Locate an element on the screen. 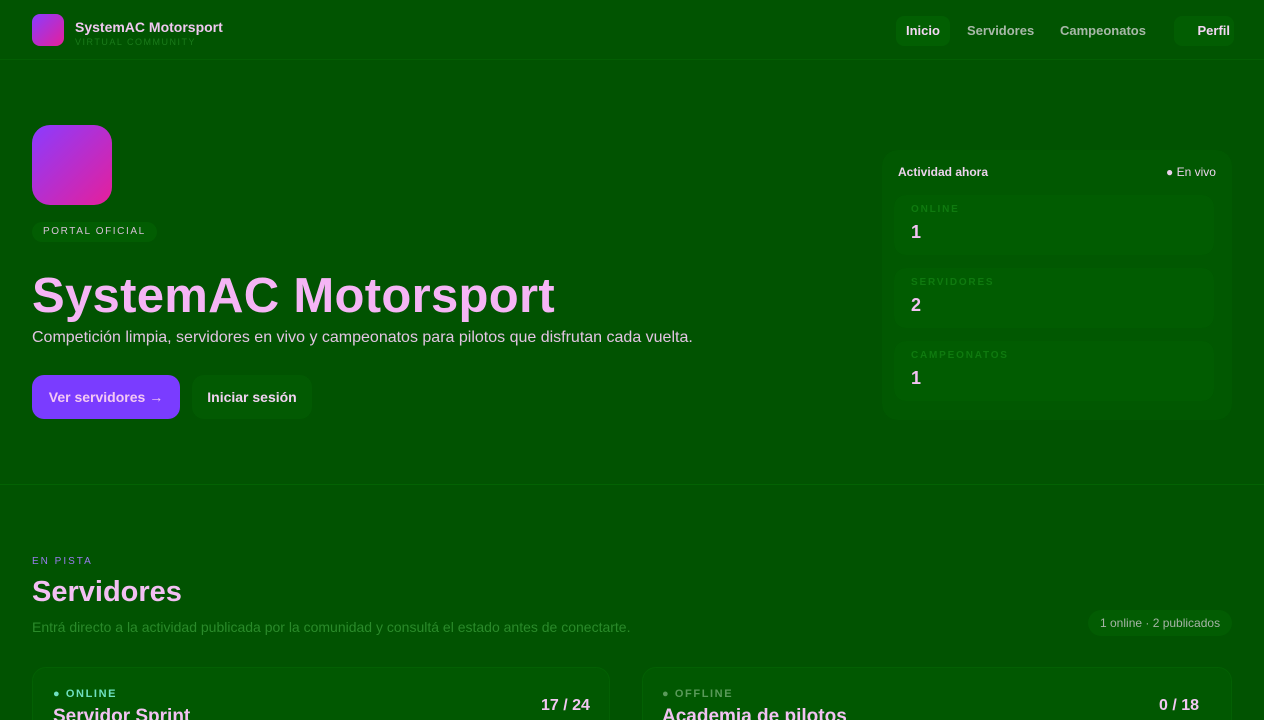 This screenshot has height=720, width=1264. server-name: Academia de pilotos is located at coordinates (754, 713).